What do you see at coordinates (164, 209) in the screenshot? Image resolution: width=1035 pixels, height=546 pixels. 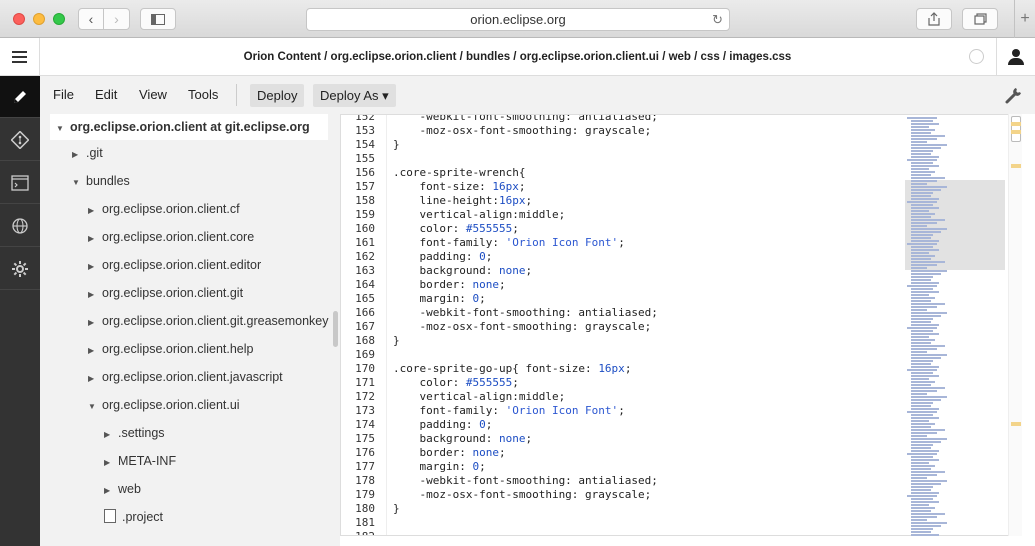 I see `tree-folder-item: ▶ org.eclipse.orion.client.cf` at bounding box center [164, 209].